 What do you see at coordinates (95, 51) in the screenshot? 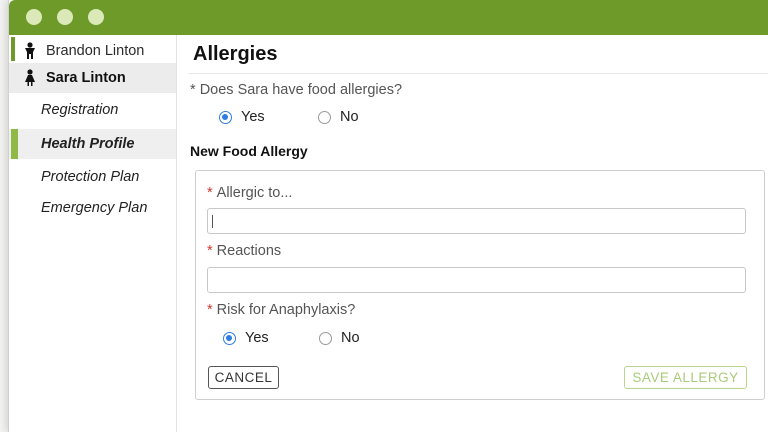
I see `person-name: Brandon Linton` at bounding box center [95, 51].